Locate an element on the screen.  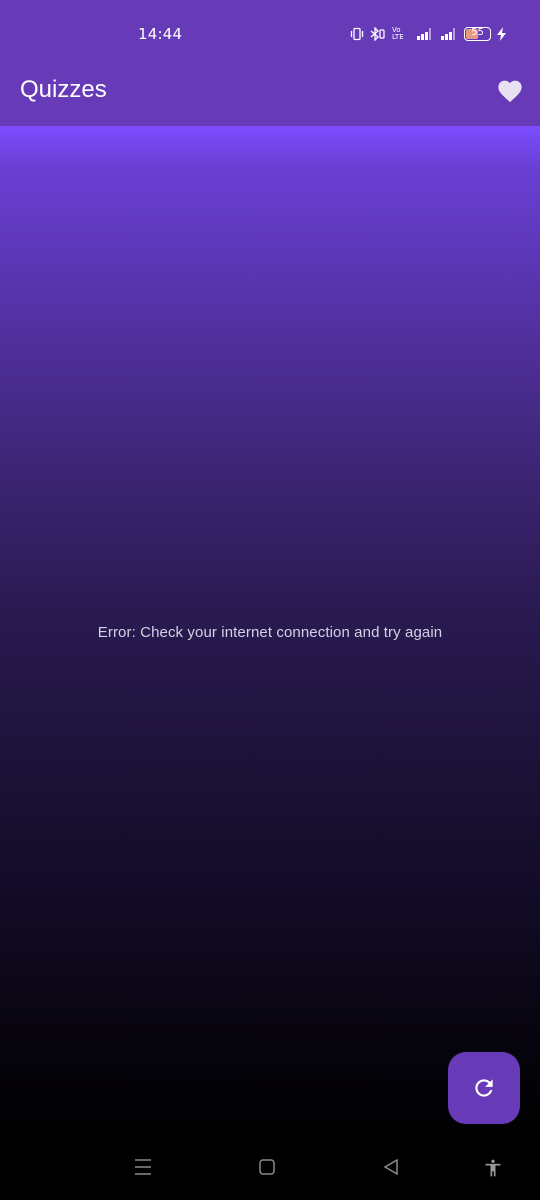
system-nav-bar is located at coordinates (270, 1170).